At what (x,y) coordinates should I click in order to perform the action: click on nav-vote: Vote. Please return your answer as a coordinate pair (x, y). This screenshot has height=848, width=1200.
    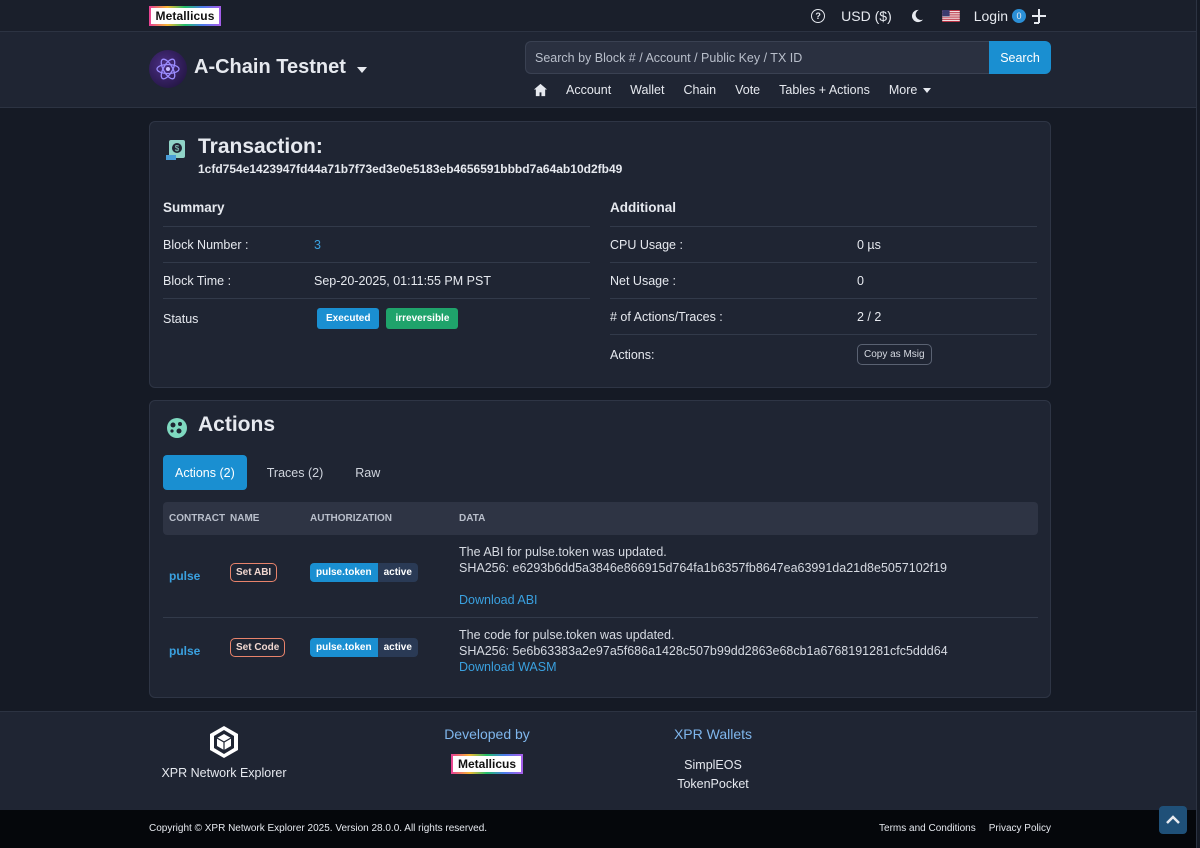
    Looking at the image, I should click on (747, 90).